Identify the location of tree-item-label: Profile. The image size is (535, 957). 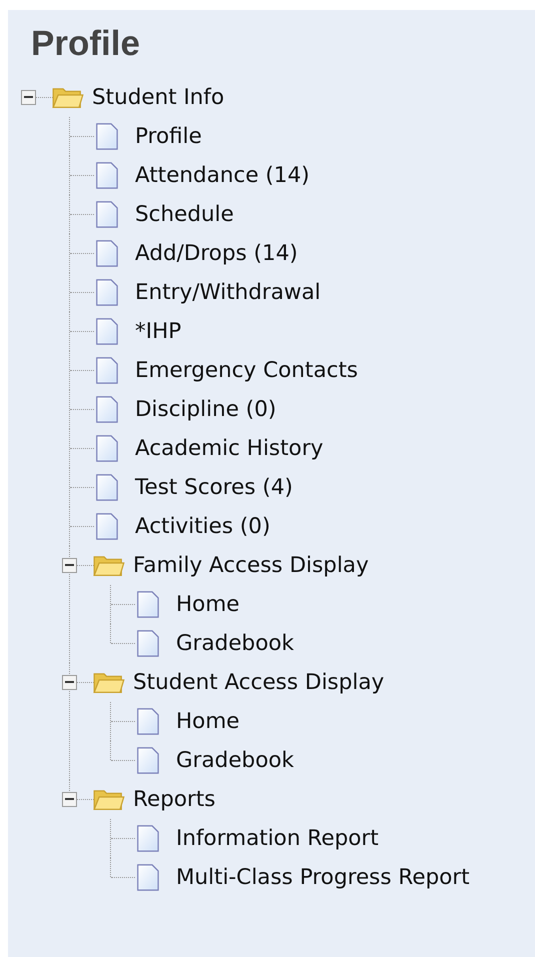
(168, 136).